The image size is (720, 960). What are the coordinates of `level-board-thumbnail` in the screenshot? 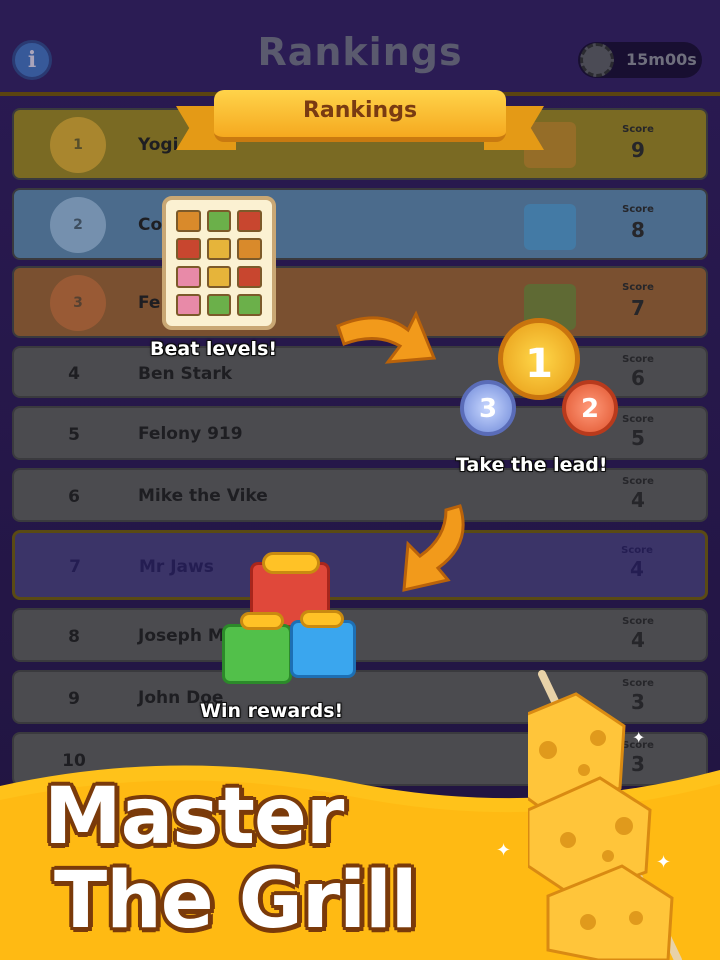 It's located at (219, 263).